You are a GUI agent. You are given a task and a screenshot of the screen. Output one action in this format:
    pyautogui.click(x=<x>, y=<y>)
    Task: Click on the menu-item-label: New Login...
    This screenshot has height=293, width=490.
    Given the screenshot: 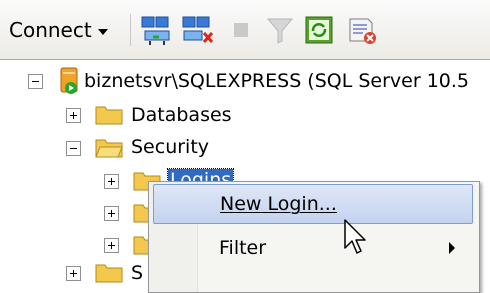 What is the action you would take?
    pyautogui.click(x=278, y=204)
    